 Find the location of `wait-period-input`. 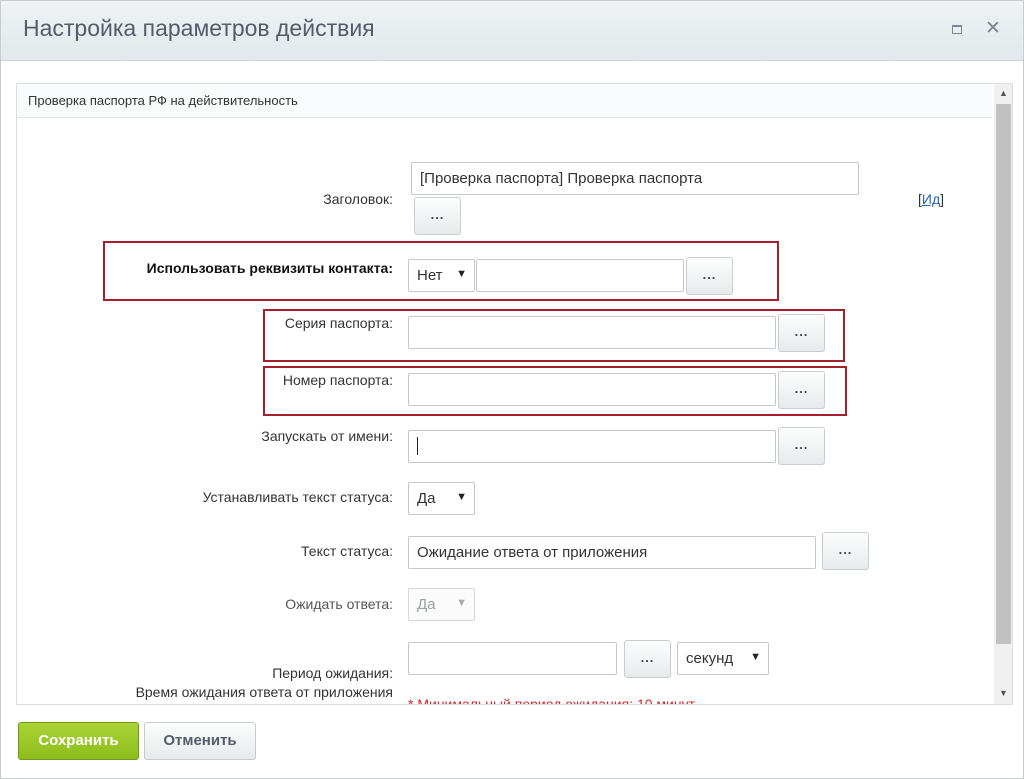

wait-period-input is located at coordinates (512, 658).